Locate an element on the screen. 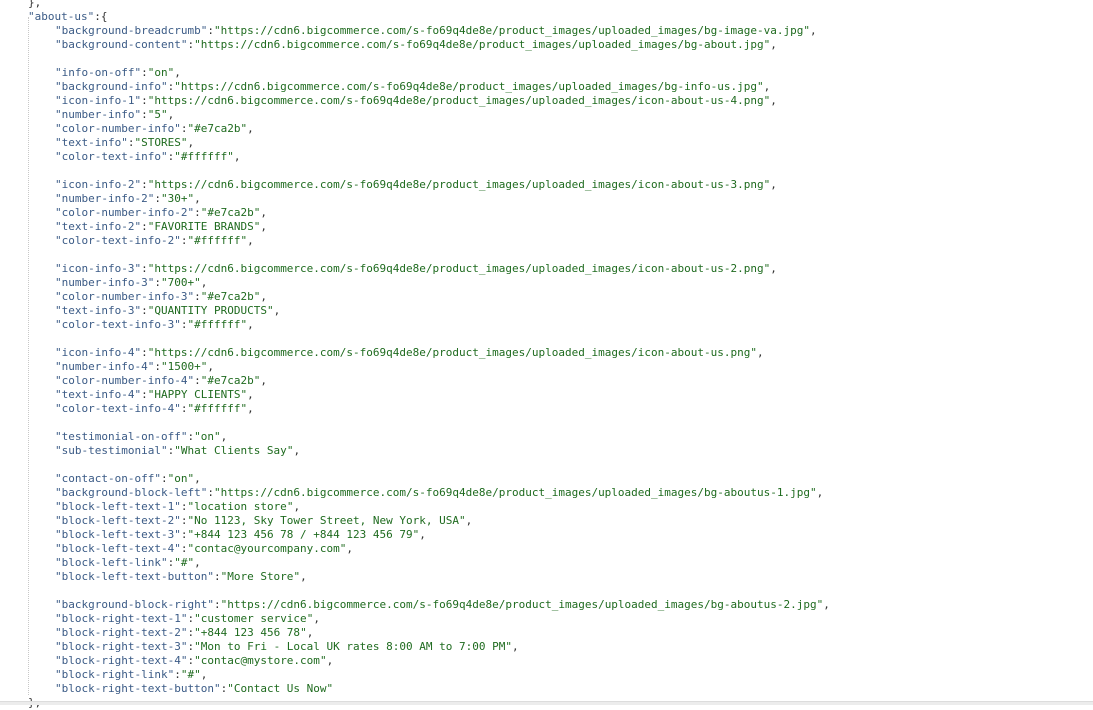  json-value: contac@mystore.com is located at coordinates (260, 660).